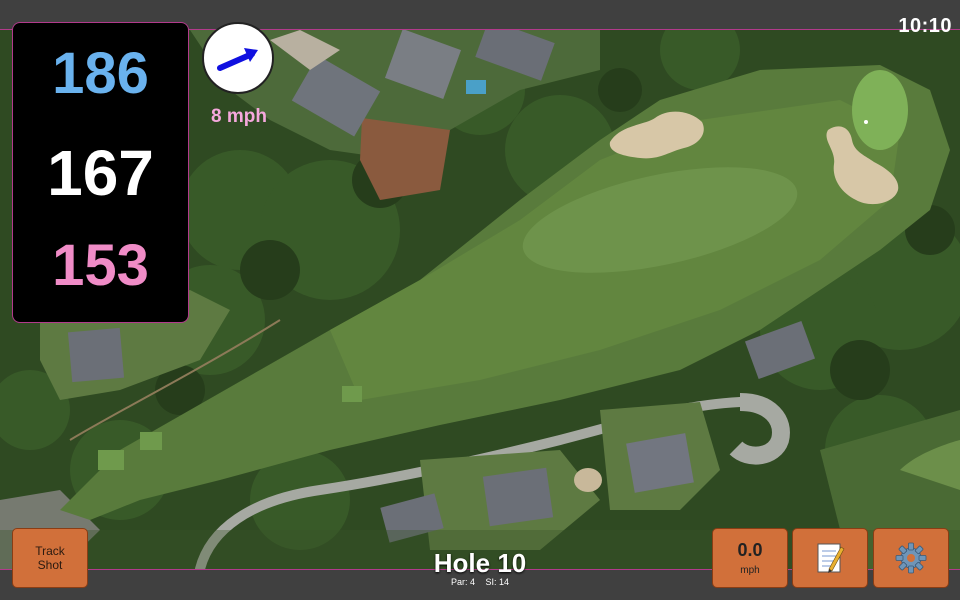 Image resolution: width=960 pixels, height=600 pixels. What do you see at coordinates (50, 551) in the screenshot?
I see `track-shot-label-line1: Track` at bounding box center [50, 551].